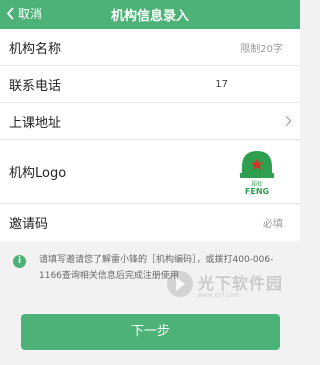 Image resolution: width=320 pixels, height=365 pixels. What do you see at coordinates (221, 84) in the screenshot?
I see `contact-phone-value: 17` at bounding box center [221, 84].